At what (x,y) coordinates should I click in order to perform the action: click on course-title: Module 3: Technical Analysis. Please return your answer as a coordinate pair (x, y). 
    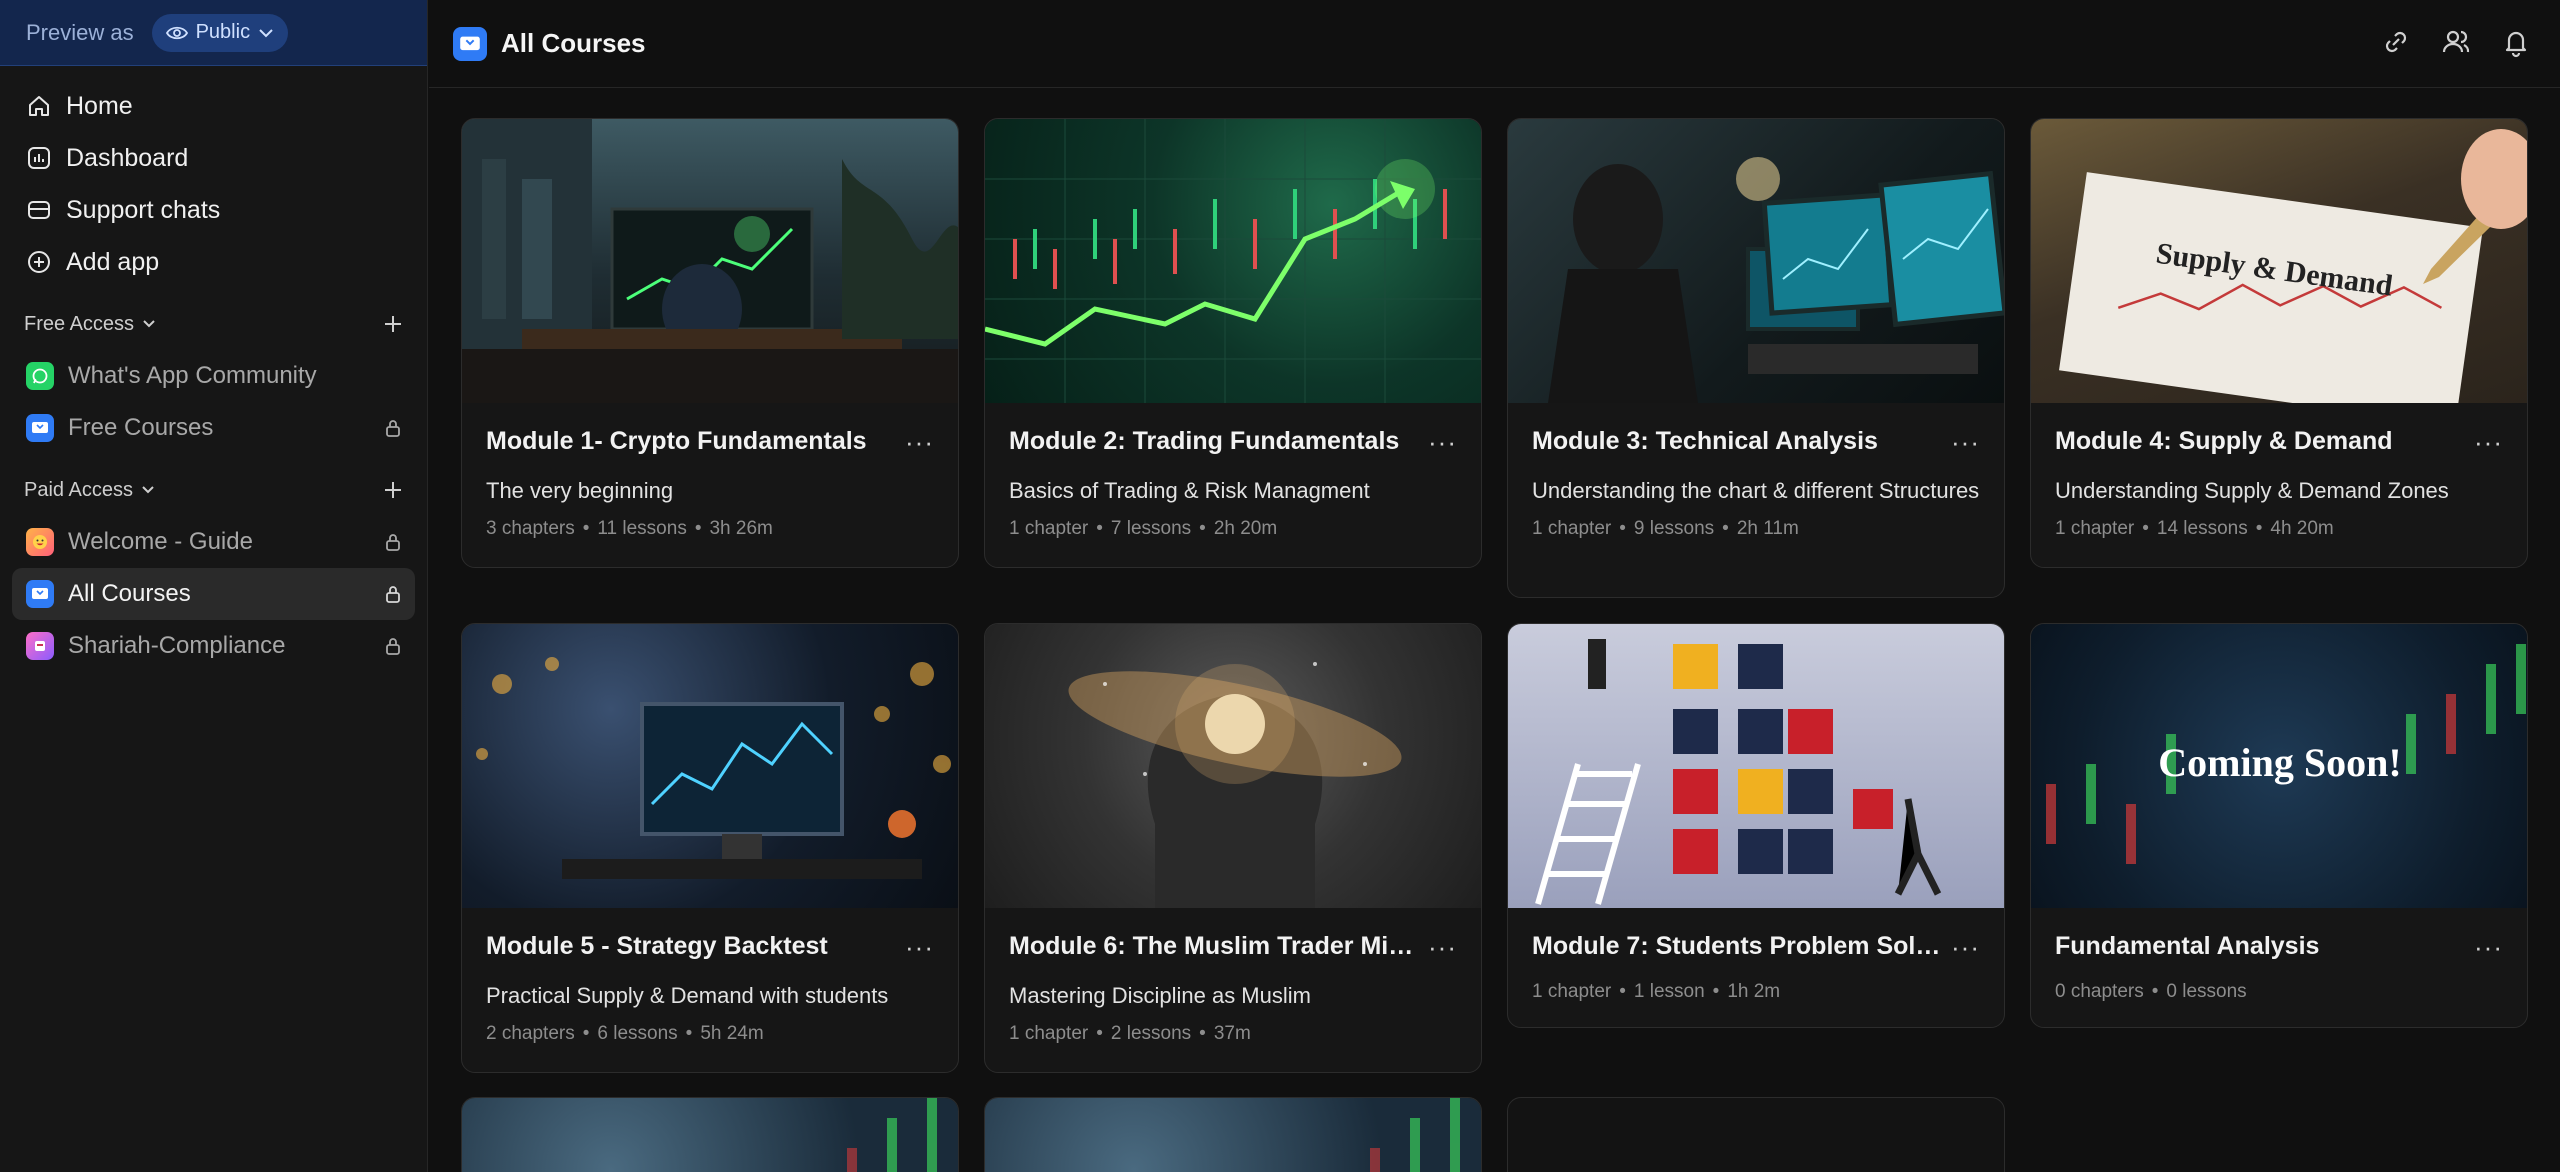
    Looking at the image, I should click on (1705, 441).